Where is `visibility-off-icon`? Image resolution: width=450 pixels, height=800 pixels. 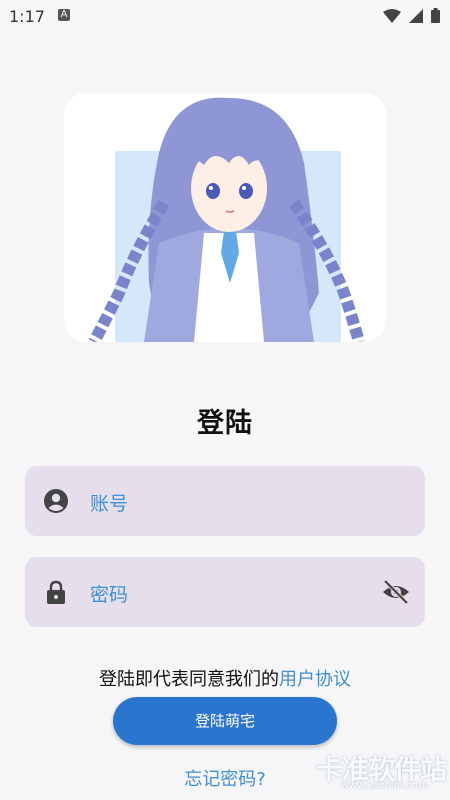
visibility-off-icon is located at coordinates (396, 592).